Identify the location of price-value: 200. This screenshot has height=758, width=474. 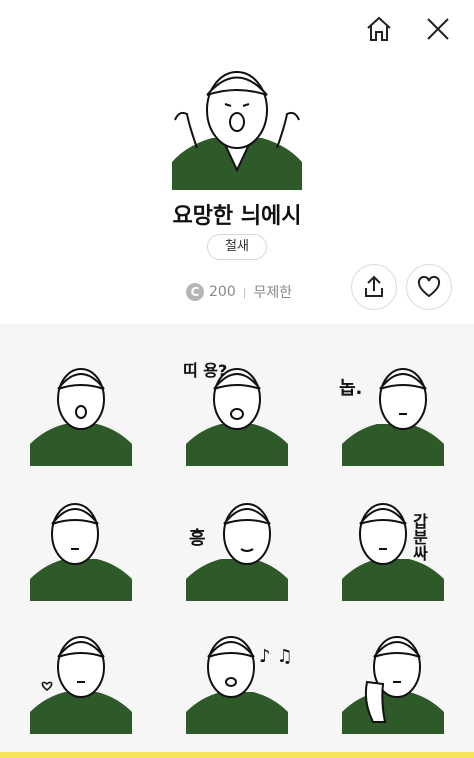
(222, 292).